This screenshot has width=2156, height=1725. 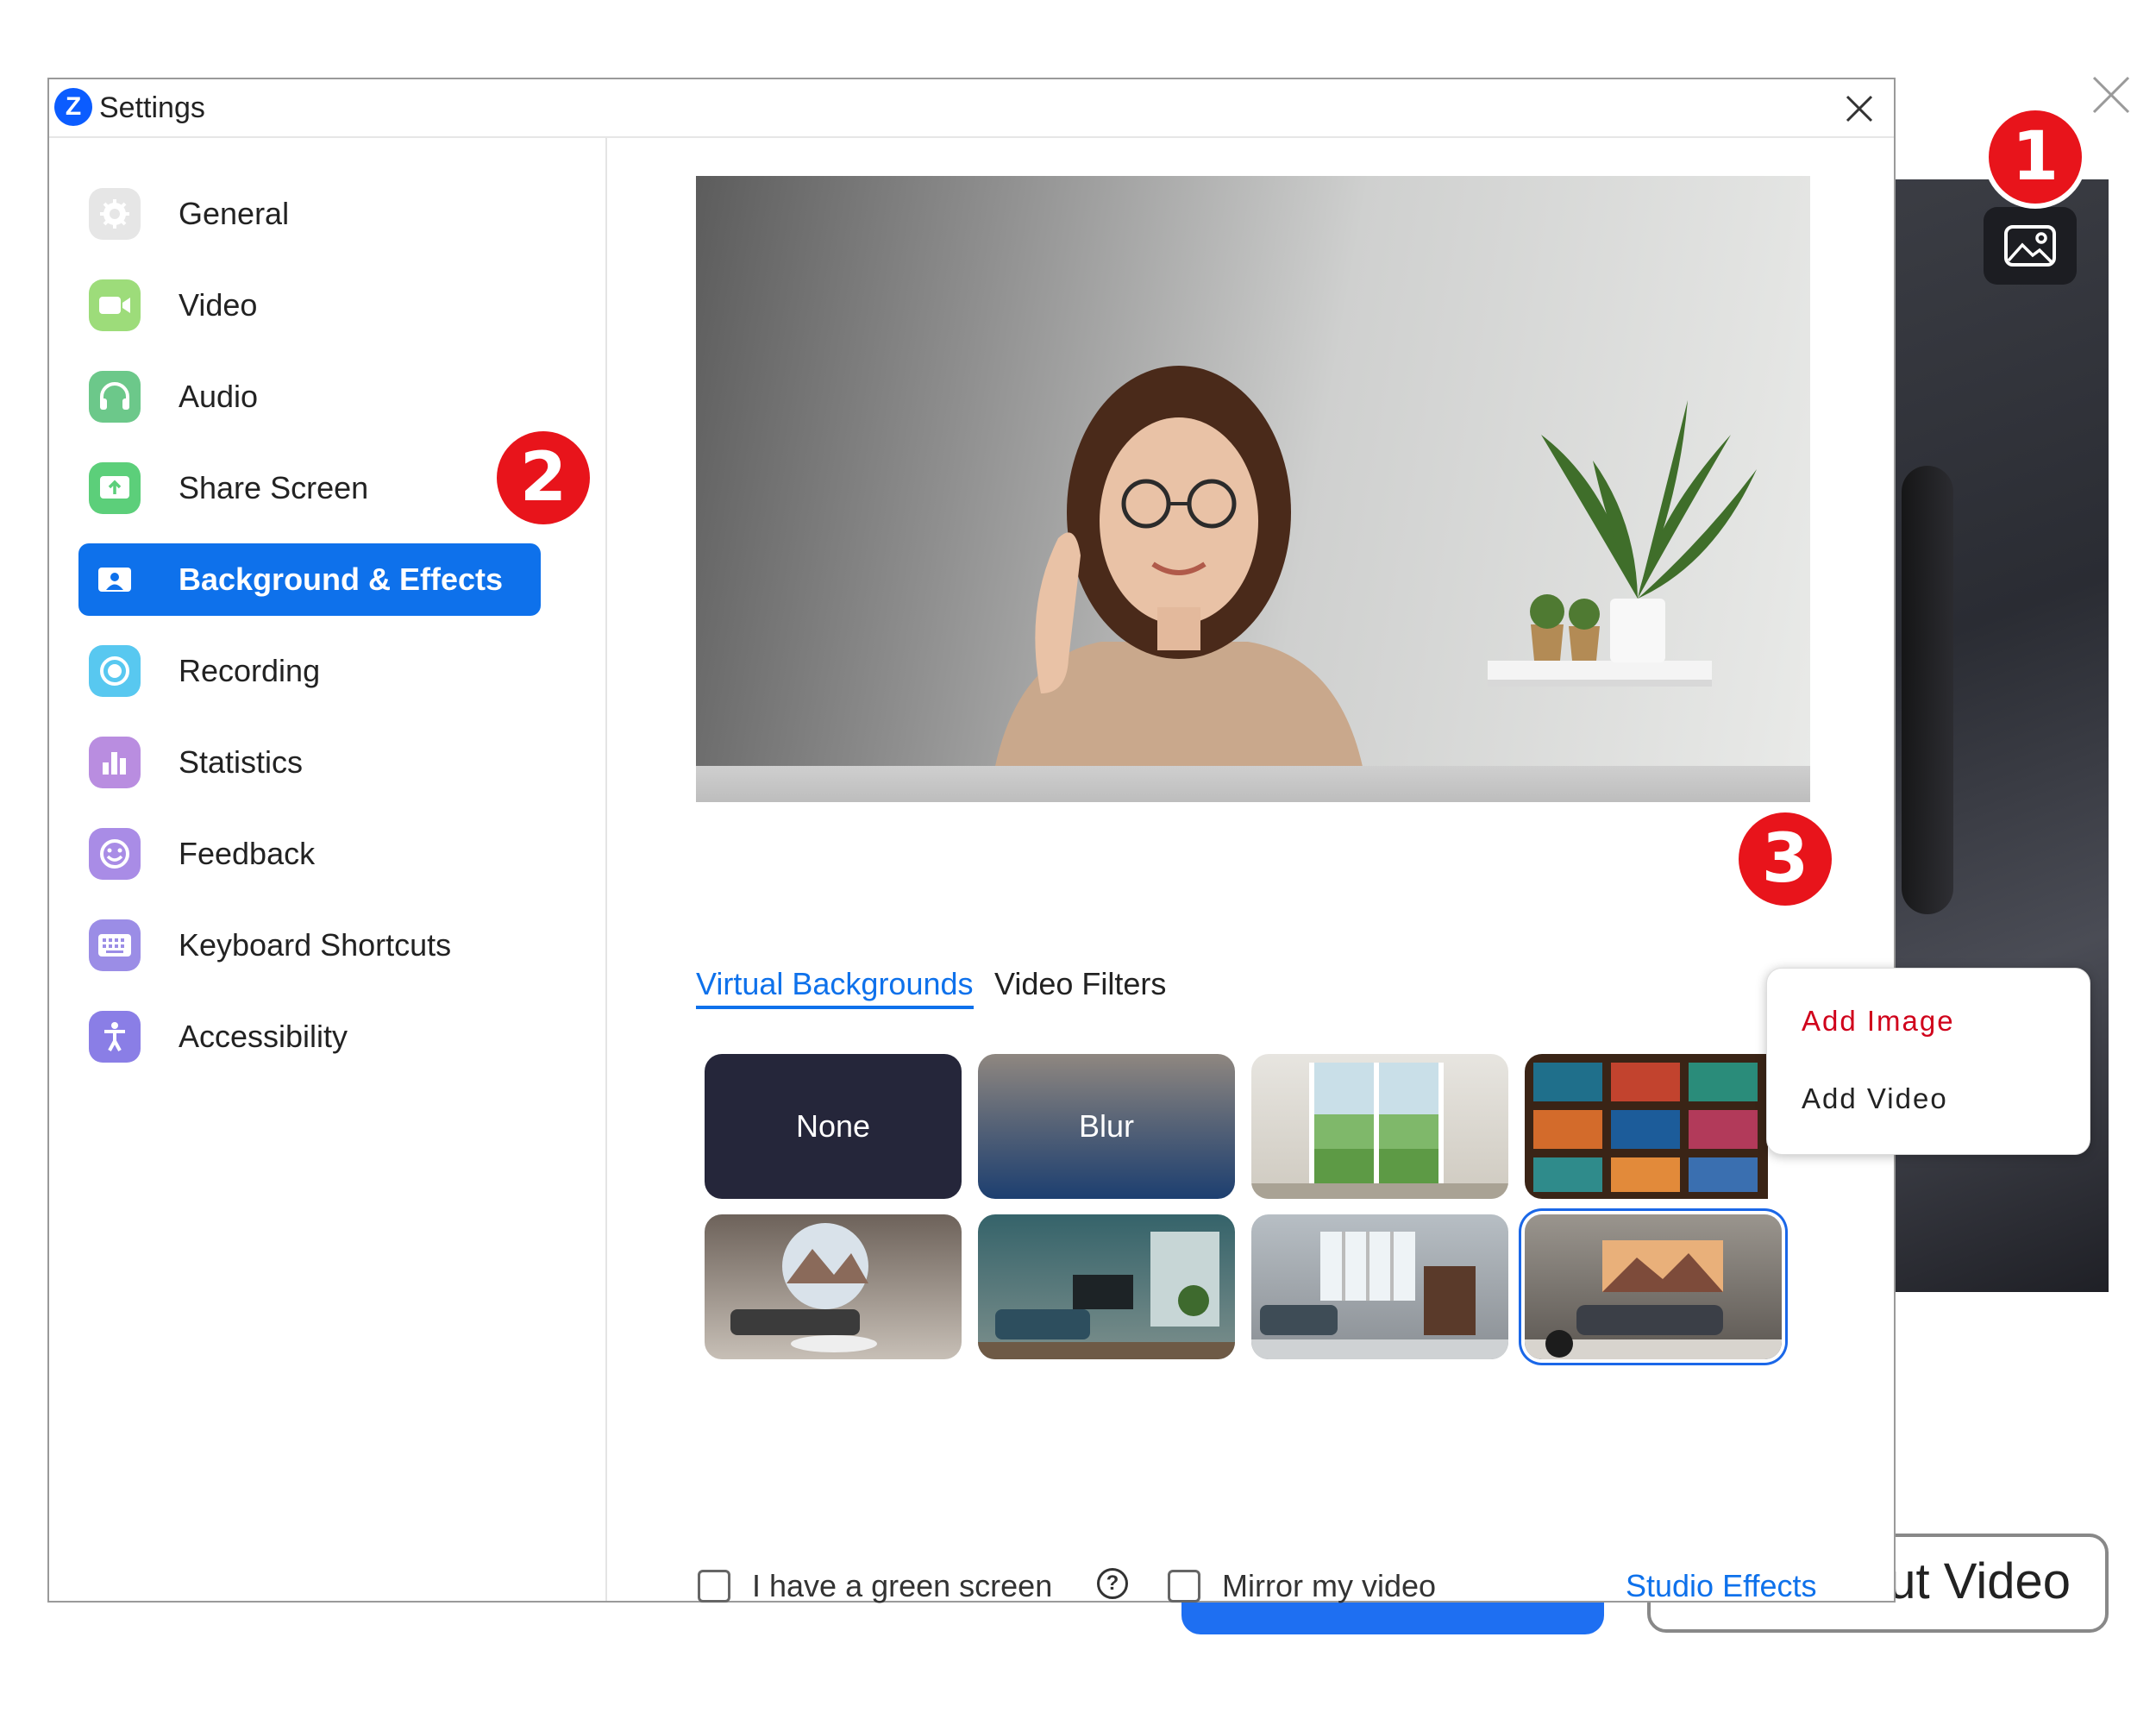 I want to click on add-image-menu-item: Add Image, so click(x=1879, y=1021).